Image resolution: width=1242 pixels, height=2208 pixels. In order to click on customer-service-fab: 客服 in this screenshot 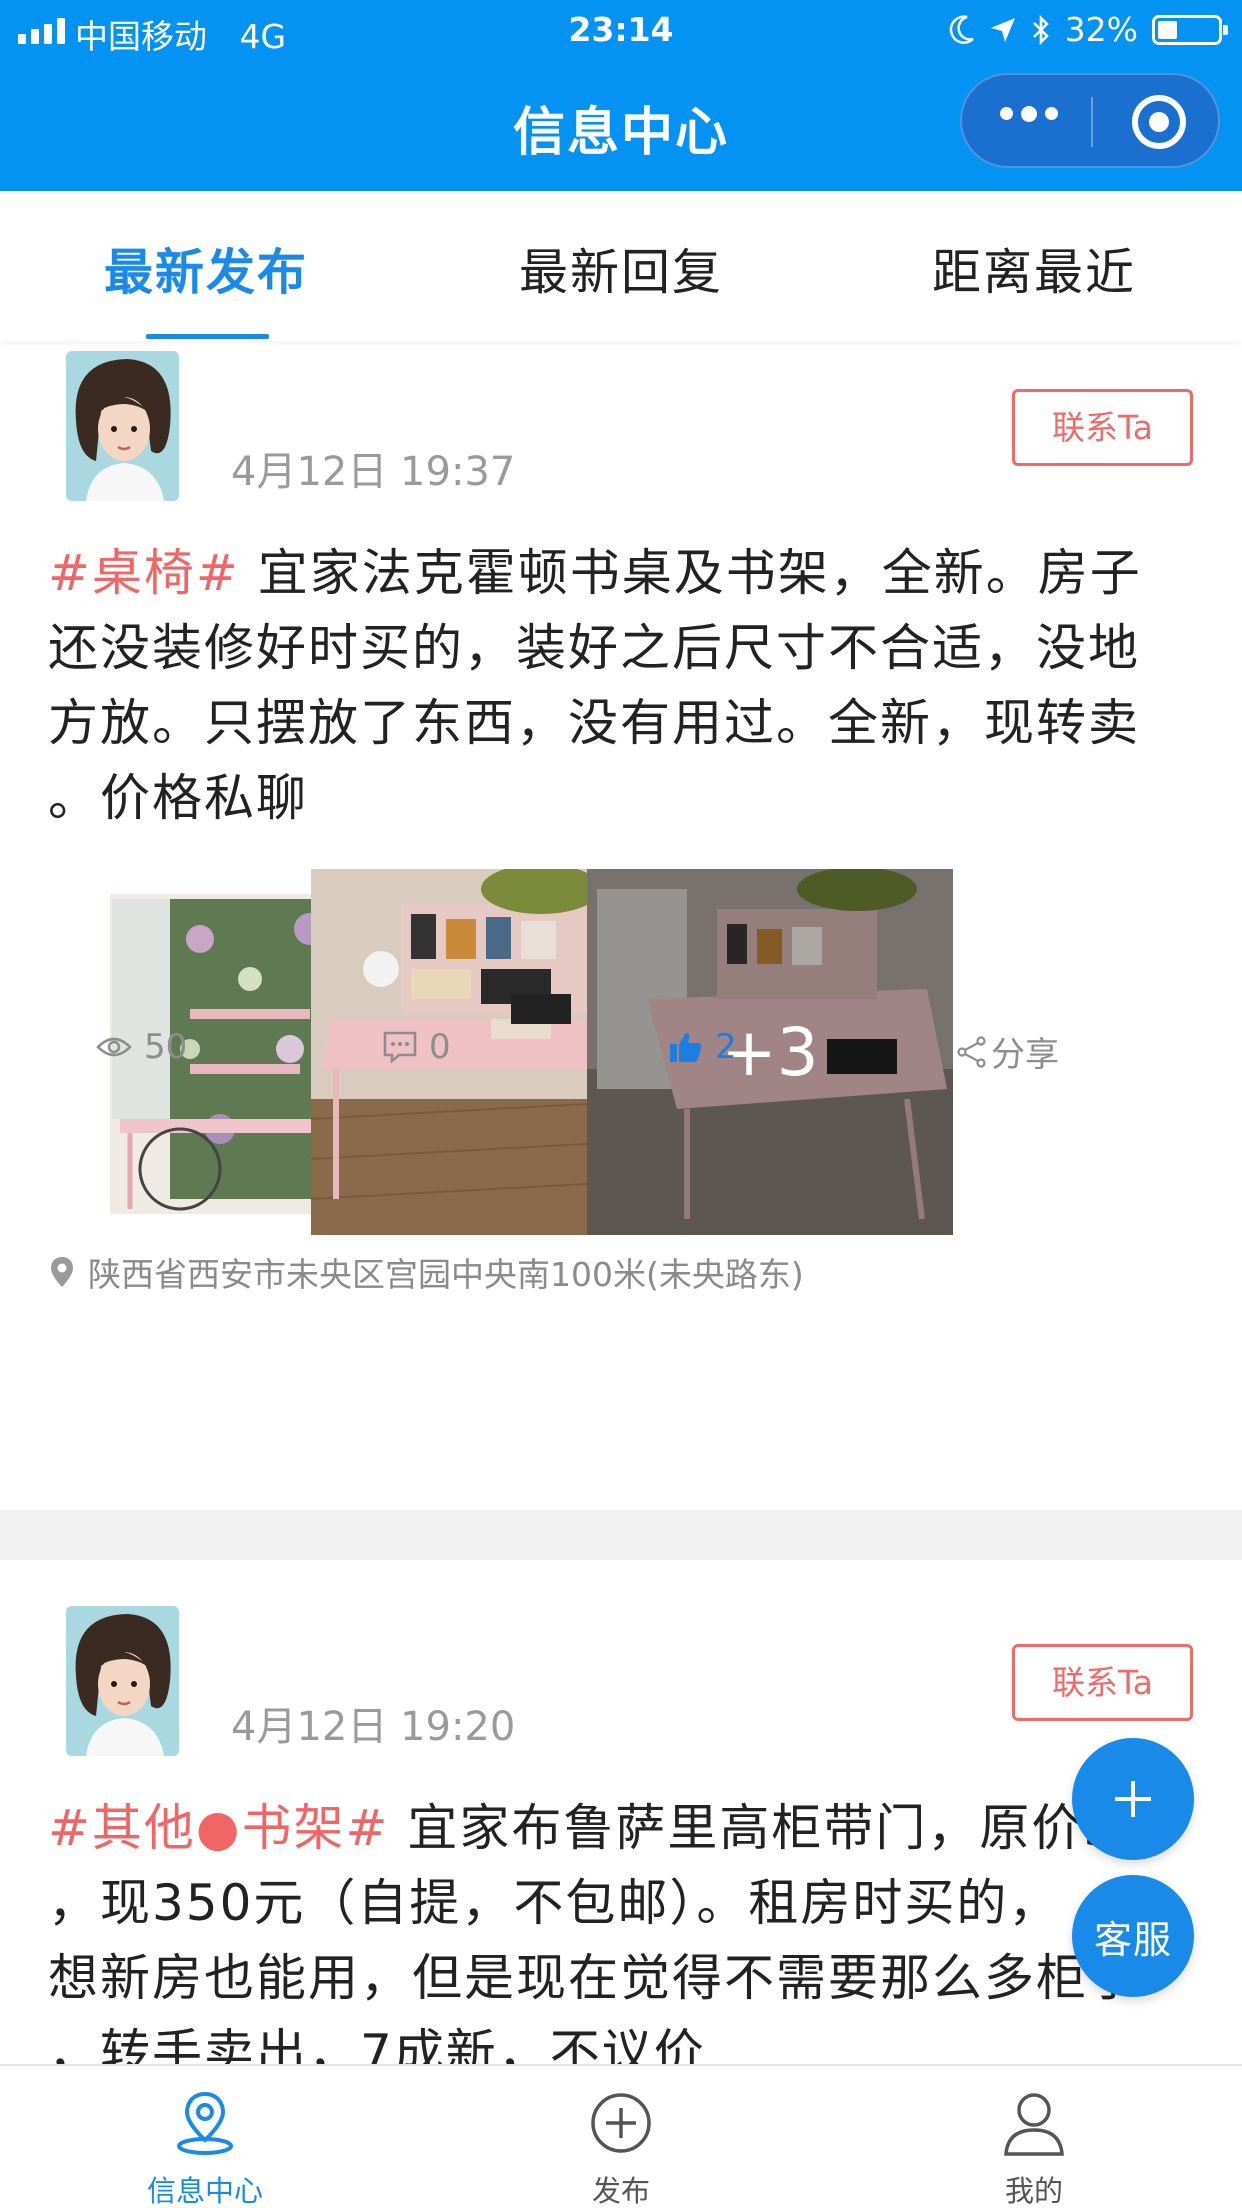, I will do `click(1133, 1936)`.